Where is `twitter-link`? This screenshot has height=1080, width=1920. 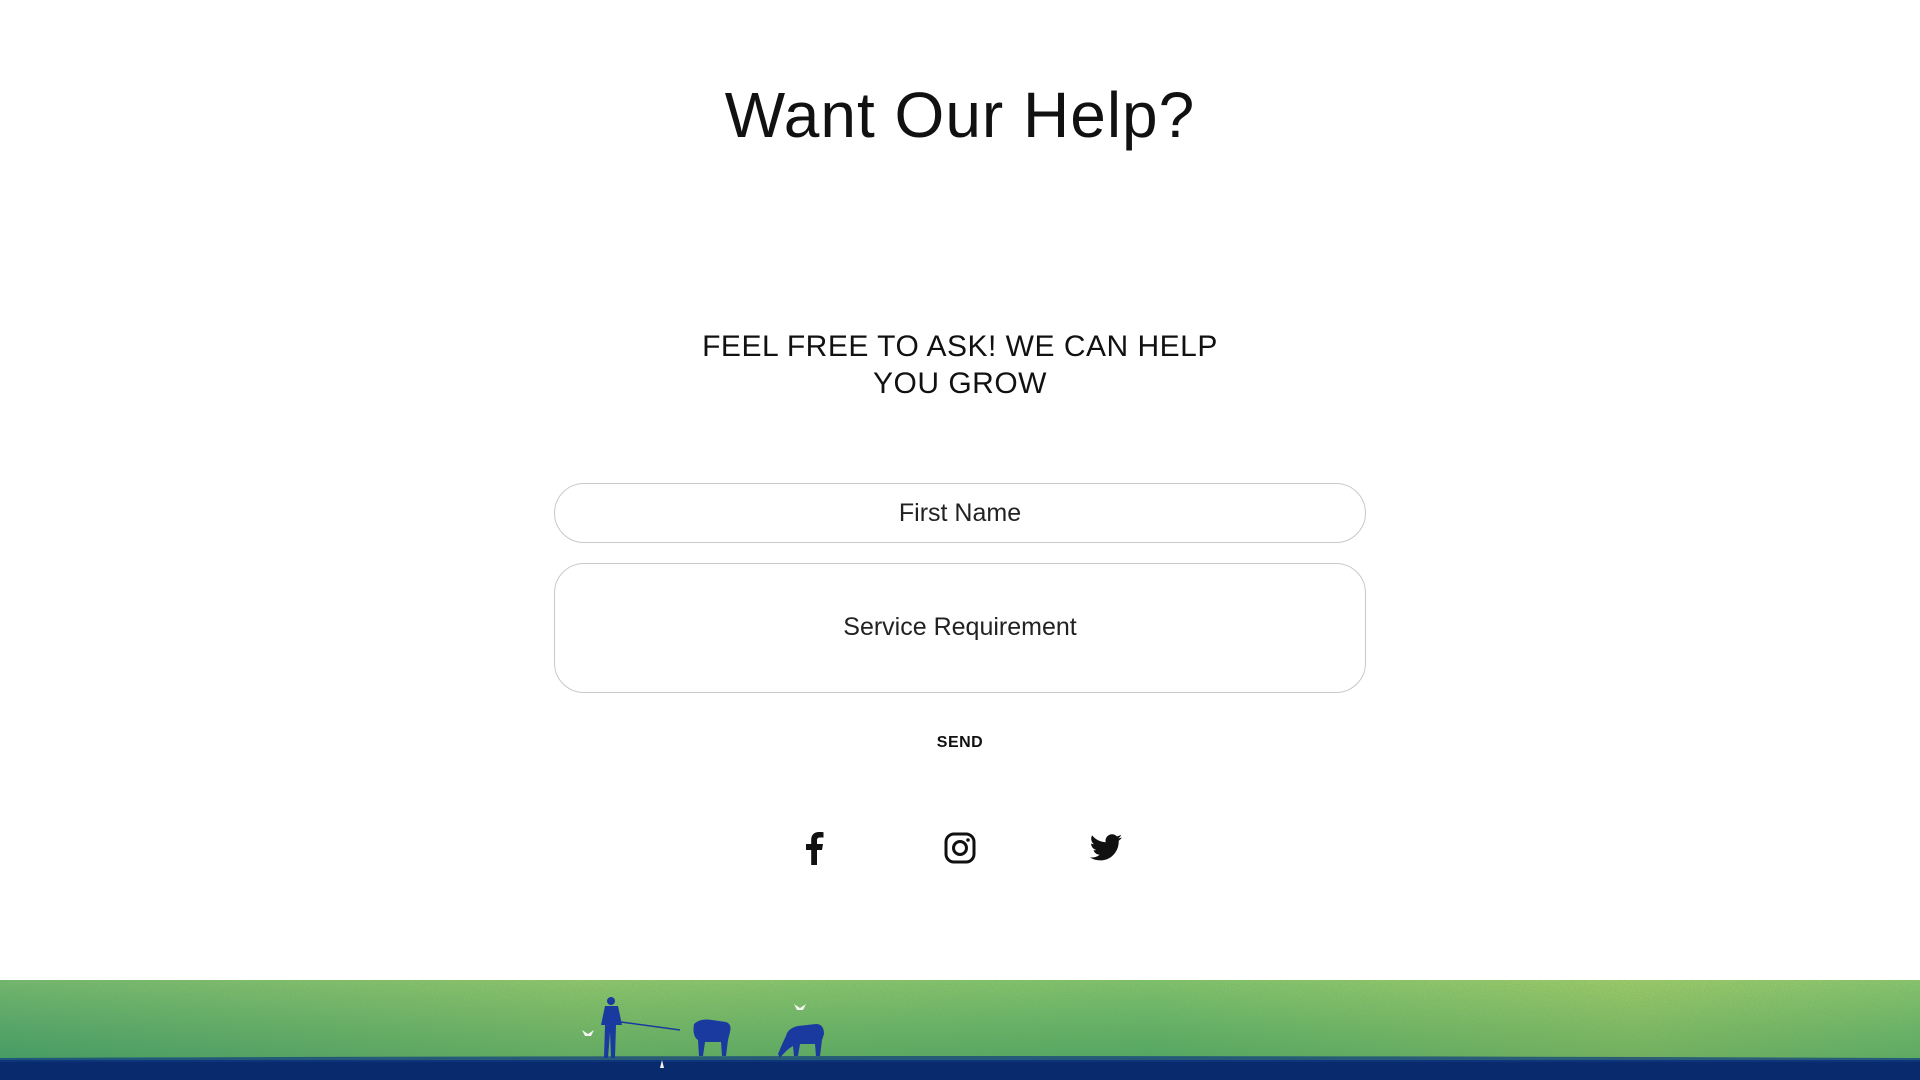
twitter-link is located at coordinates (1106, 848).